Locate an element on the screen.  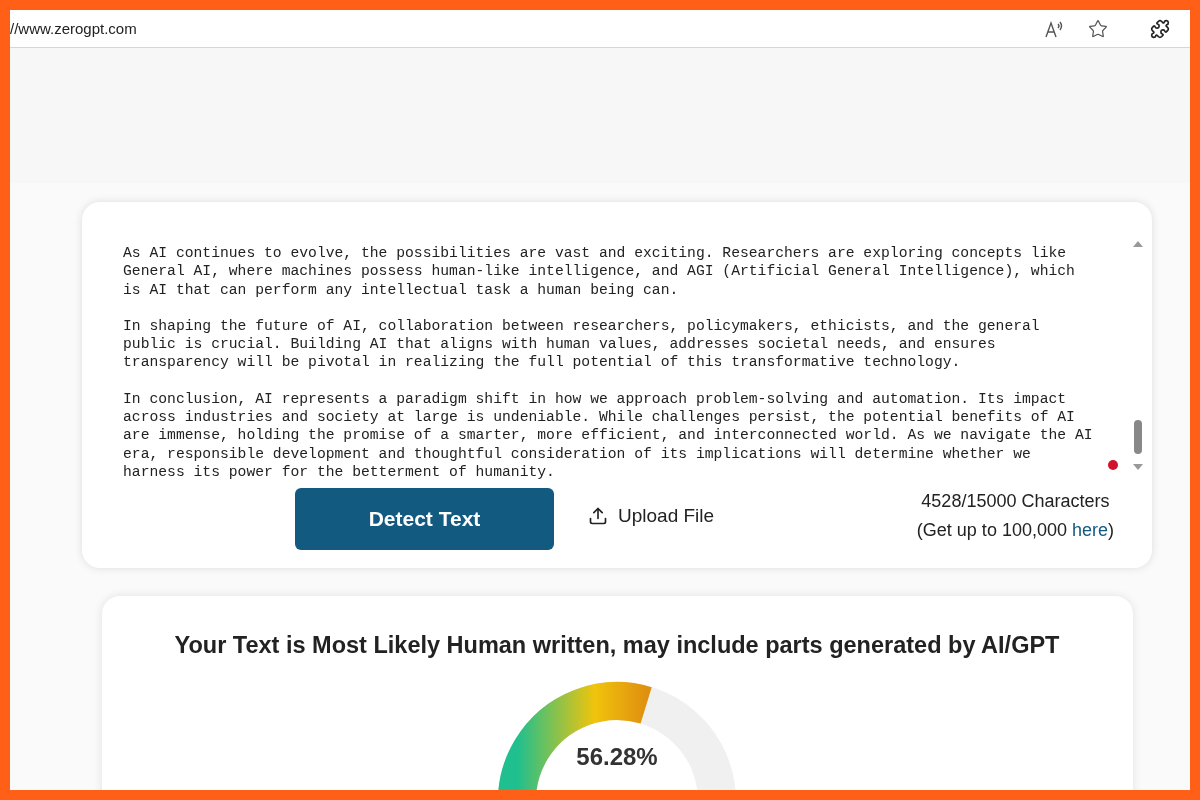
input-paragraph: As AI continues to evolve, the possibilities are vast and exciting. Researchers are exploring concepts like General AI, where machines possess human-like intelligence, and AGI (Artificial General Intelligence), which is AI that can perform any intellectual task a human being can. is located at coordinates (599, 271).